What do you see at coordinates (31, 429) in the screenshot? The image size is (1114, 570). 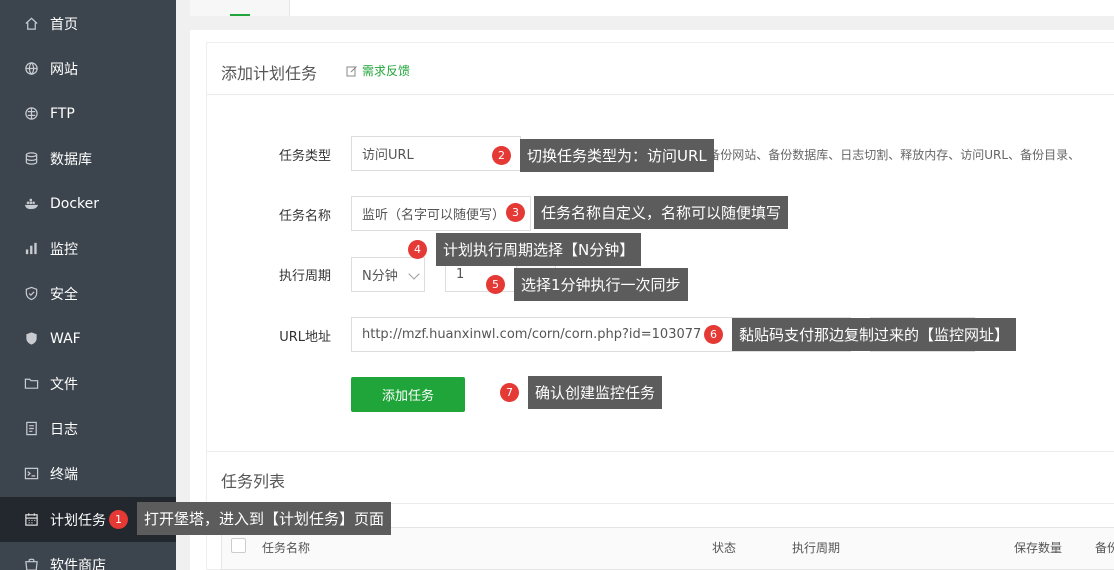 I see `log-icon` at bounding box center [31, 429].